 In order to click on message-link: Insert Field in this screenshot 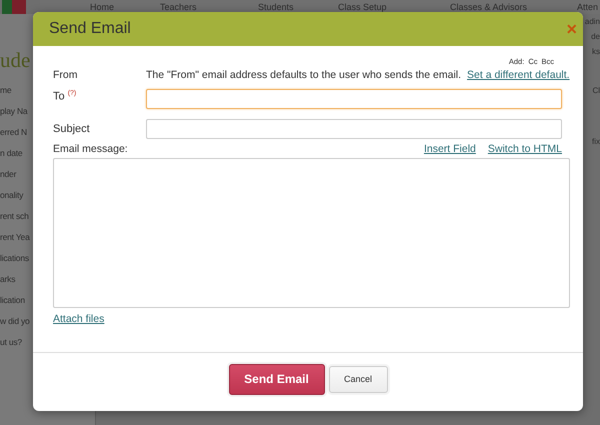, I will do `click(450, 149)`.